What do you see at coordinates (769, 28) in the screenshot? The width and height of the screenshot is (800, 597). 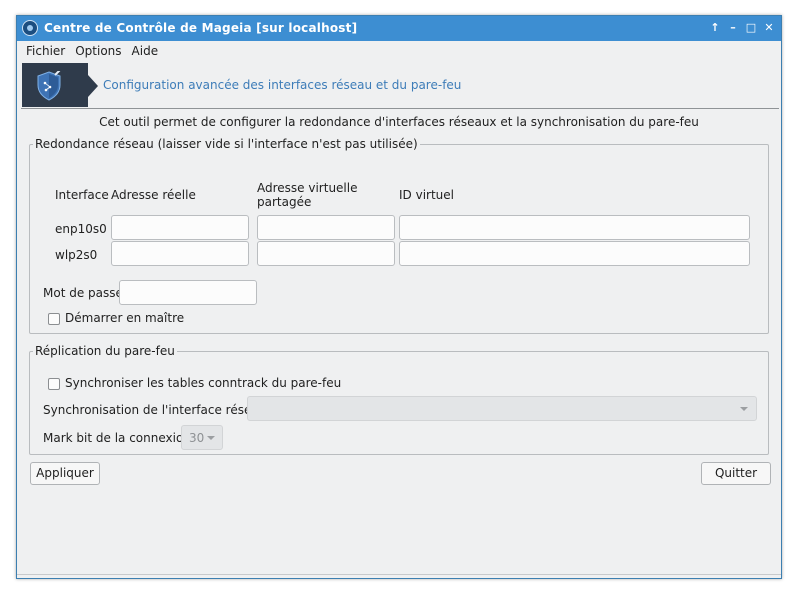 I see `close-icon: ✕` at bounding box center [769, 28].